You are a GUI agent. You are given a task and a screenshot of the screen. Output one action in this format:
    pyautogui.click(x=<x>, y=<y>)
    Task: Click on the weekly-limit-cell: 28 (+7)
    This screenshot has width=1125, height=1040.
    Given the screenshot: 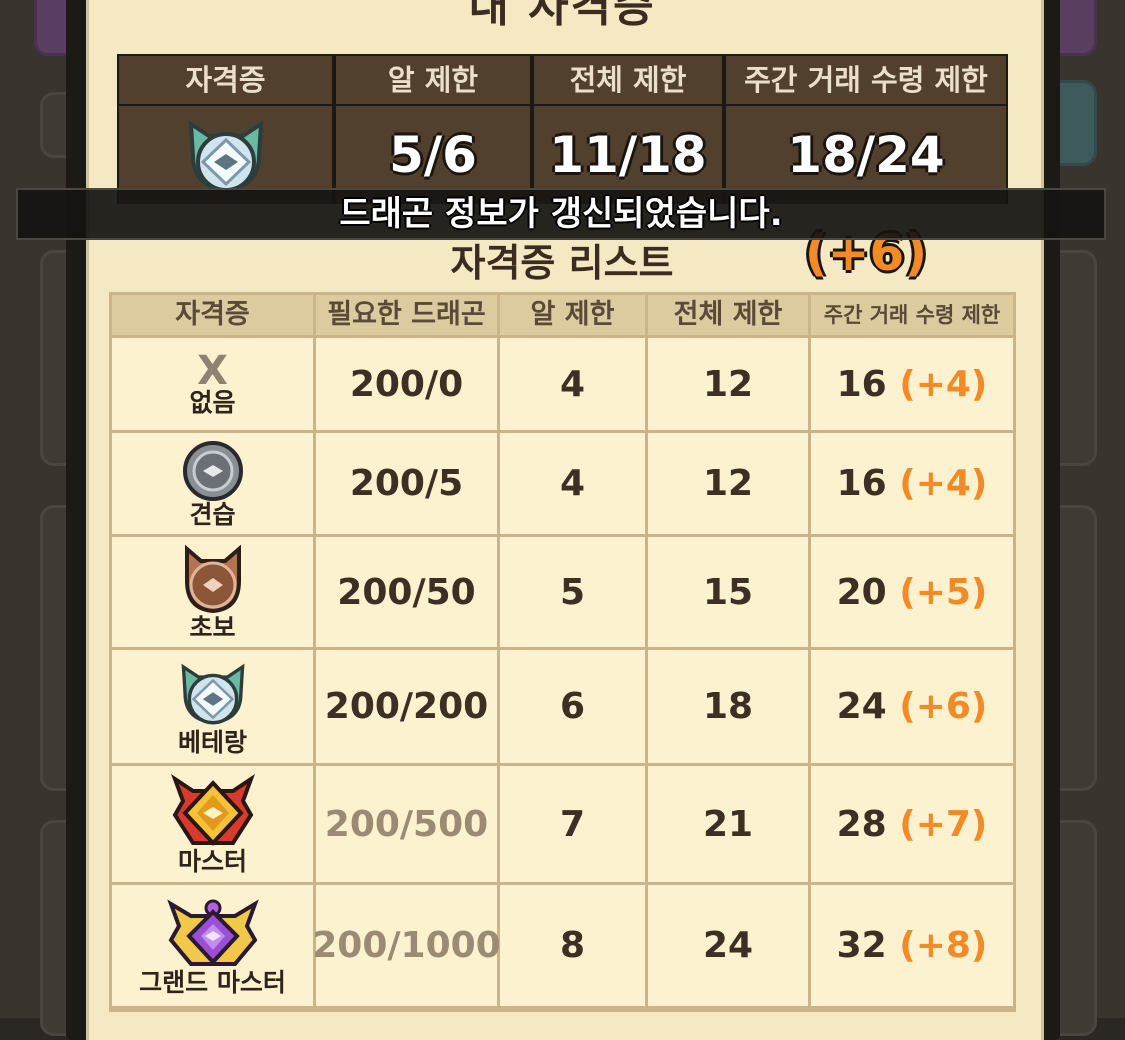 What is the action you would take?
    pyautogui.click(x=912, y=824)
    